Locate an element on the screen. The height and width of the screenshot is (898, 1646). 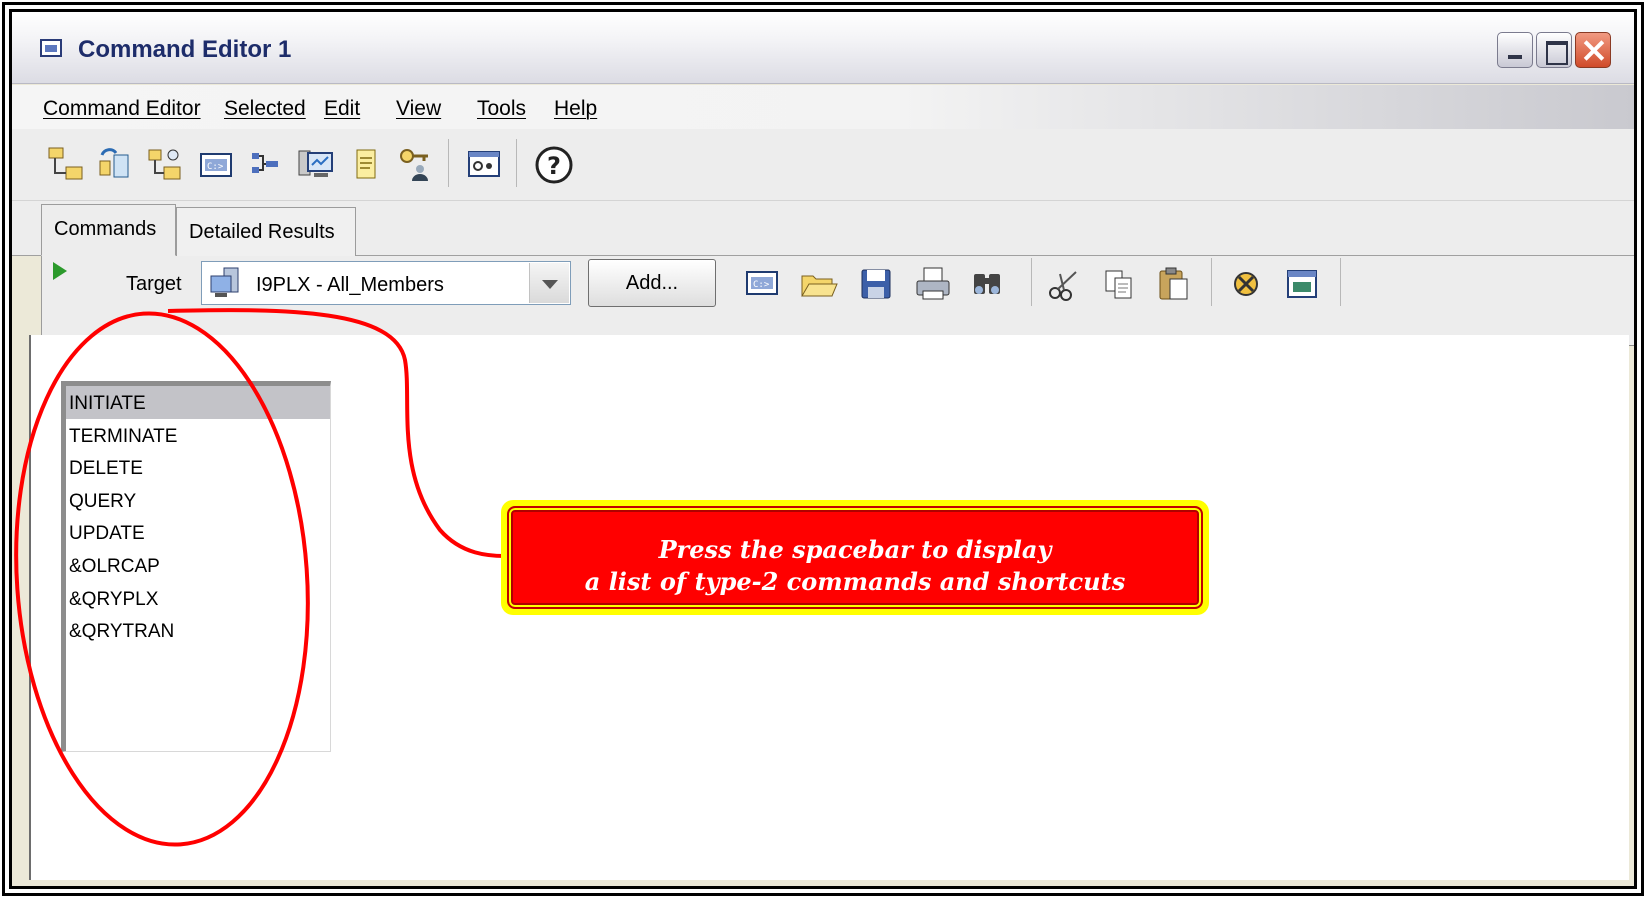
menu-edit: Edit is located at coordinates (342, 109).